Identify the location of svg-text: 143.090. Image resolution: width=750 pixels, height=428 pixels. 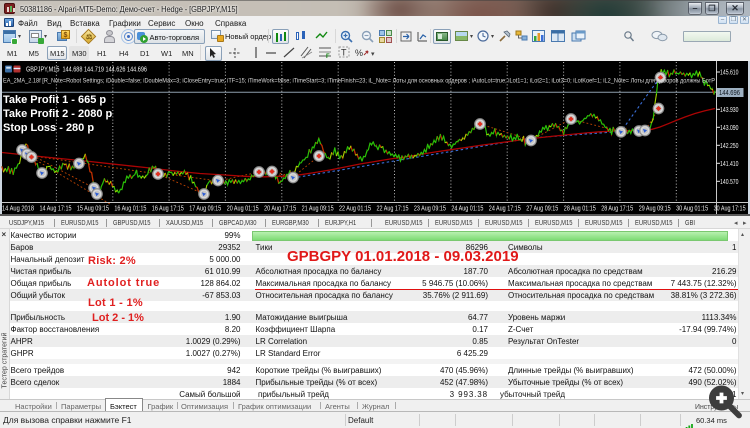
(729, 128).